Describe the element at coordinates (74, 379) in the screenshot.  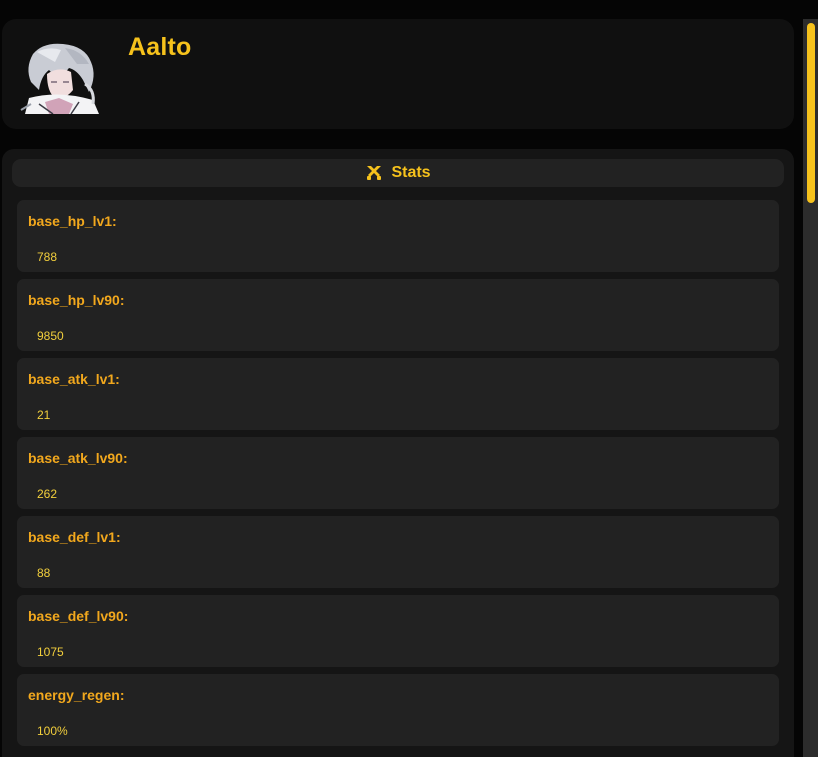
I see `stat-label: base_atk_lv1:` at that location.